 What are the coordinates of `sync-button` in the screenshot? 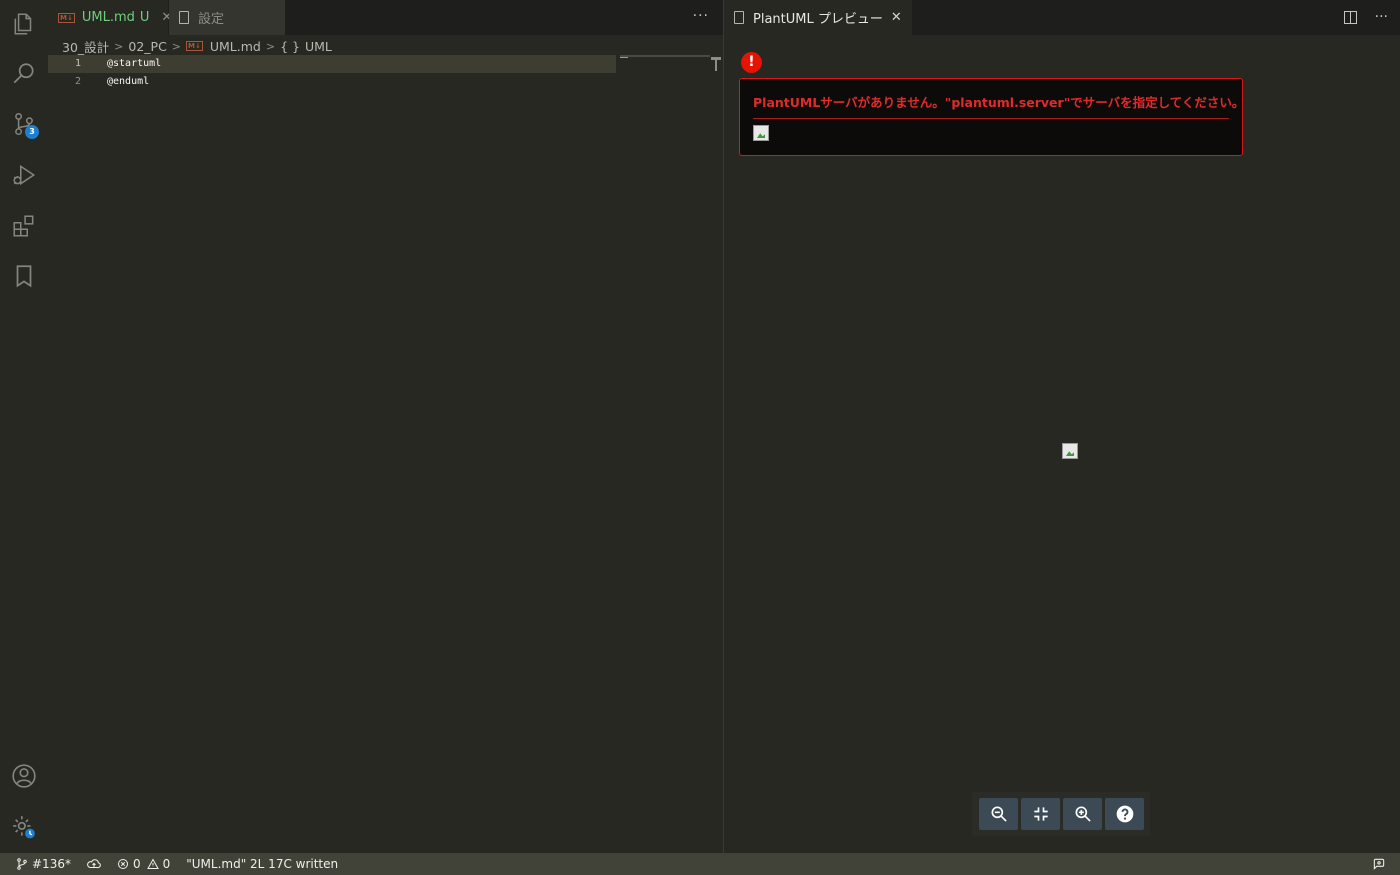 It's located at (94, 864).